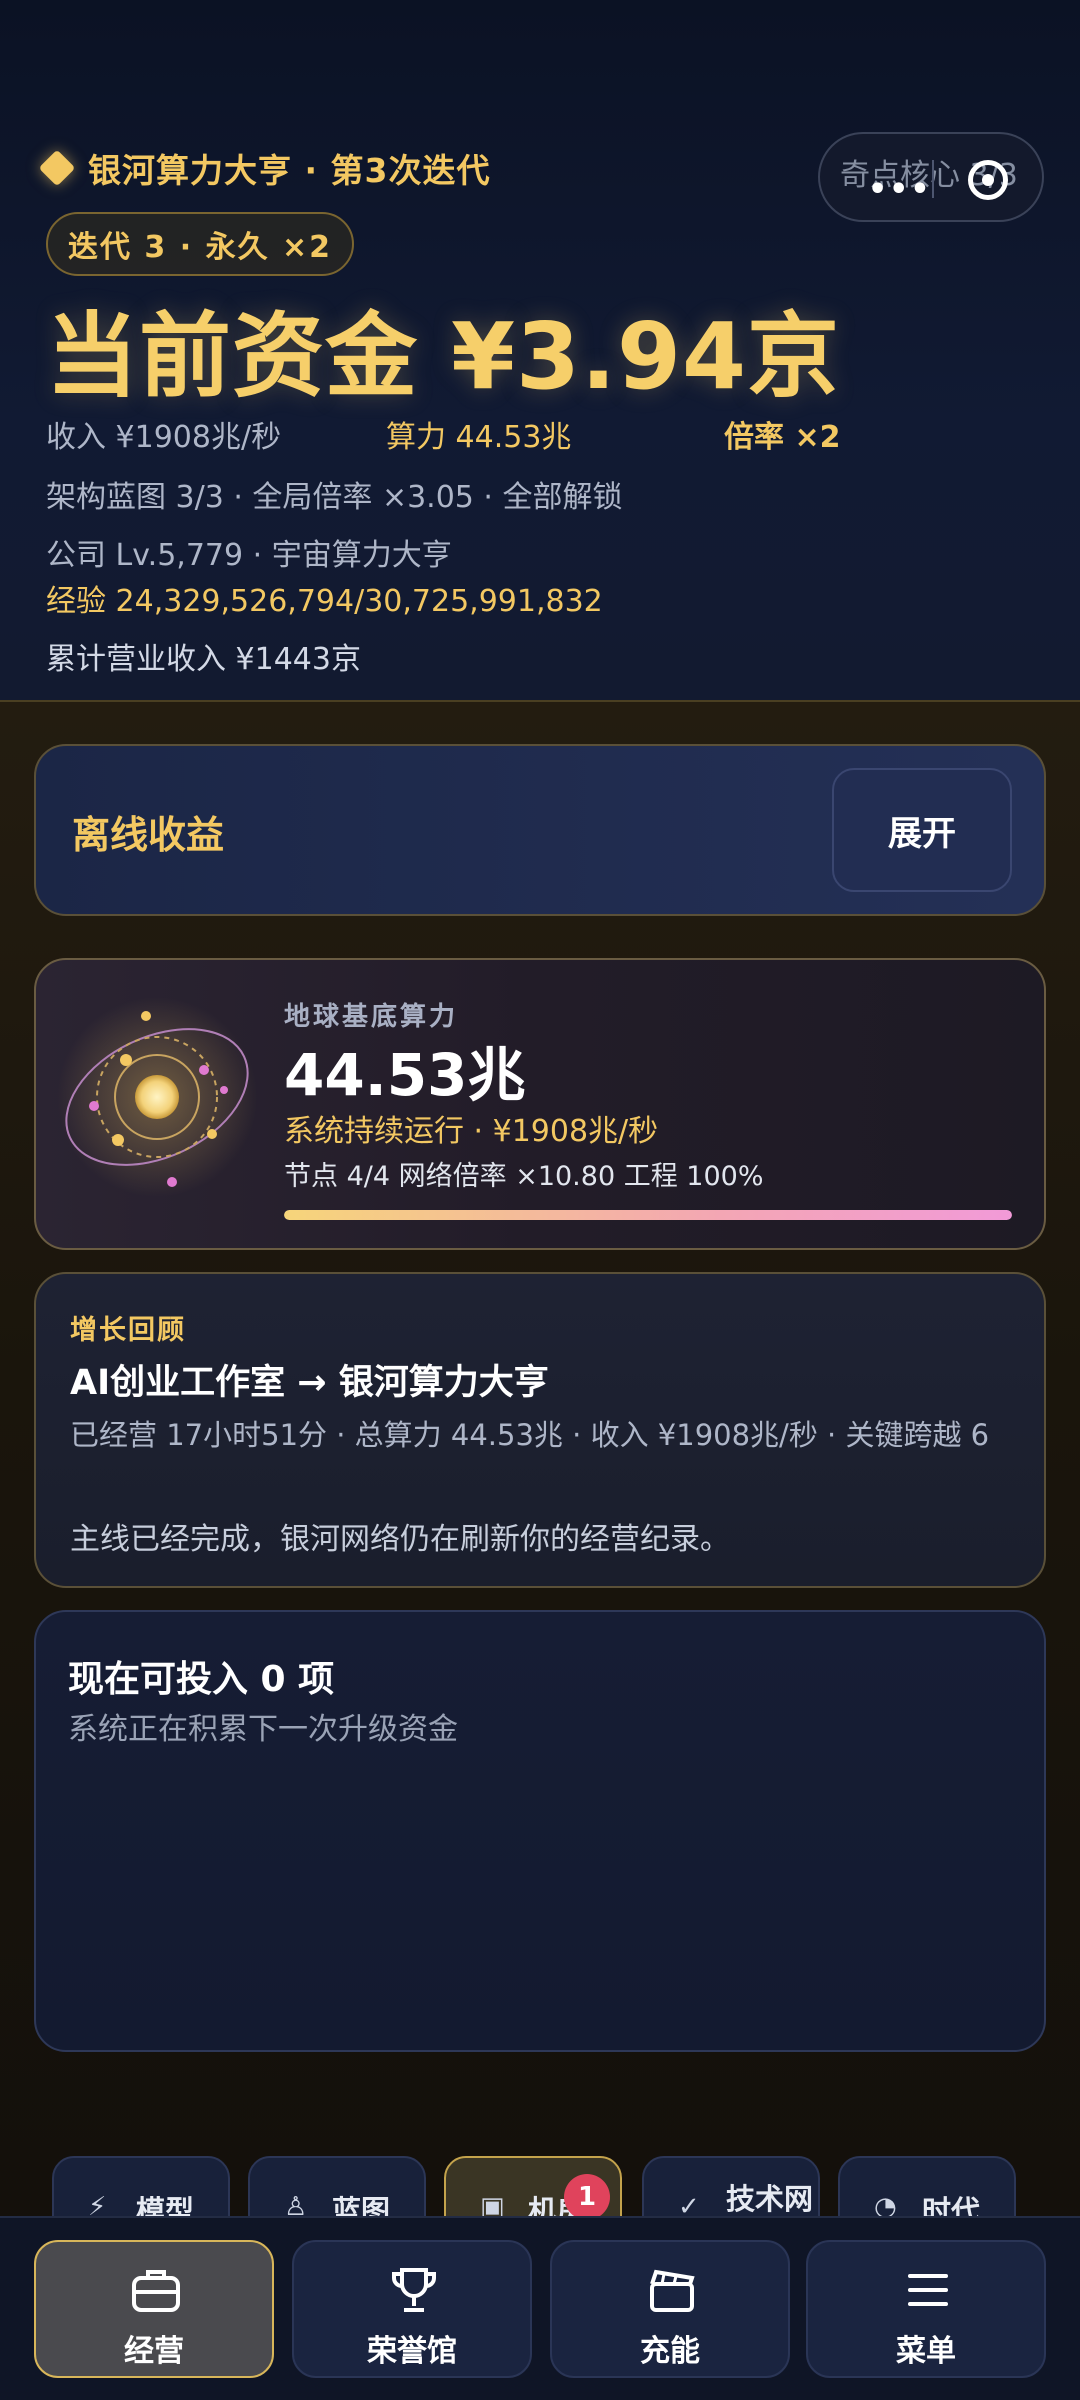 This screenshot has height=2400, width=1080. I want to click on compute-power: 算力 44.53兆, so click(479, 437).